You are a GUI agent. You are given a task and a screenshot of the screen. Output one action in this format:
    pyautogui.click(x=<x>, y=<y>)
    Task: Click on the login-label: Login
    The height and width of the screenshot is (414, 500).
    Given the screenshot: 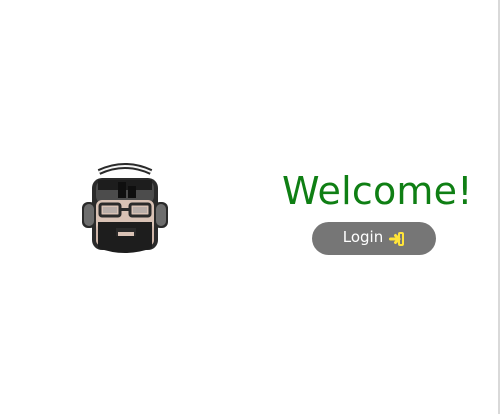 What is the action you would take?
    pyautogui.click(x=363, y=237)
    